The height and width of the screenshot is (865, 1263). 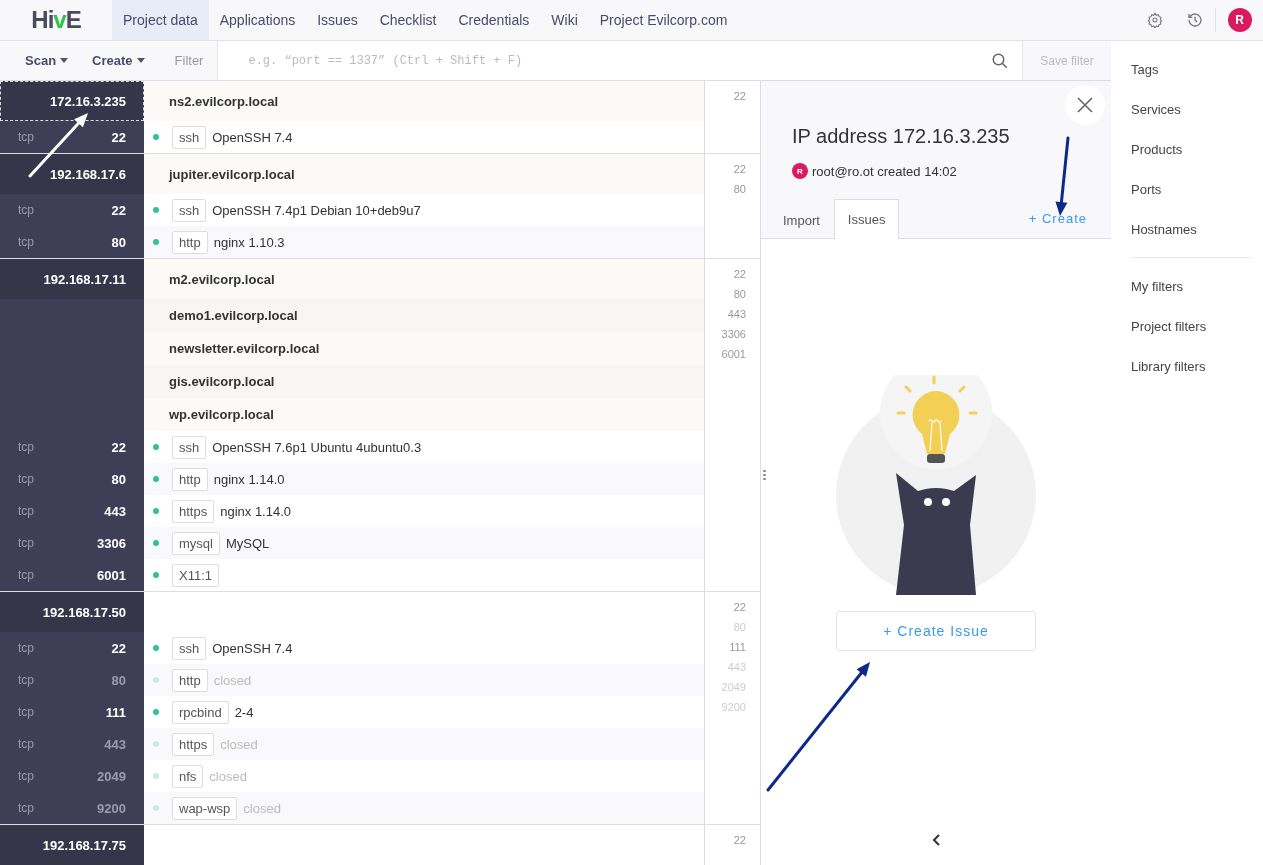 I want to click on product-text: OpenSSH 7.6p1 Ubuntu 4ubuntu0.3, so click(x=317, y=447).